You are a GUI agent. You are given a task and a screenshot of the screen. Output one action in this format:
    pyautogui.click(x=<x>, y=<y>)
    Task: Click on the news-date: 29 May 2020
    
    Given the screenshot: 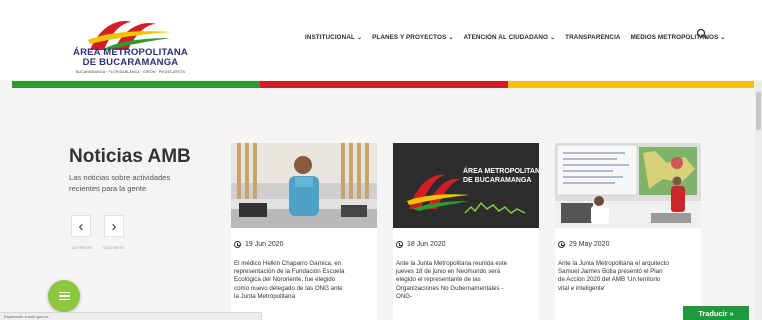 What is the action you would take?
    pyautogui.click(x=583, y=244)
    